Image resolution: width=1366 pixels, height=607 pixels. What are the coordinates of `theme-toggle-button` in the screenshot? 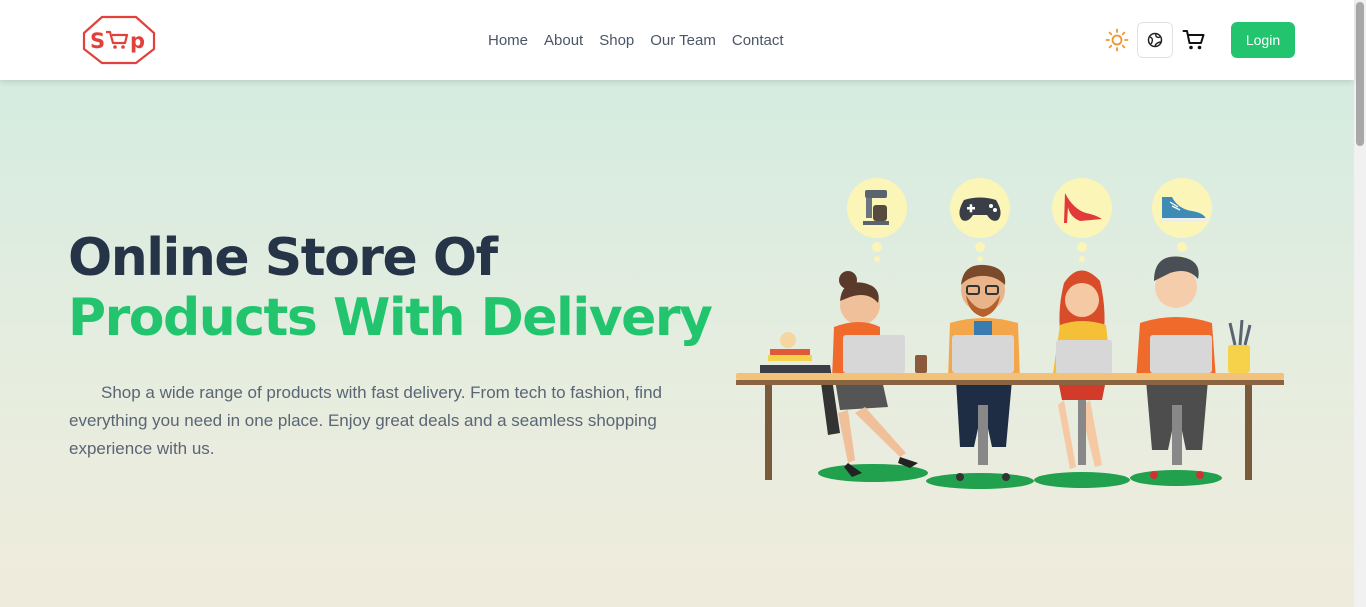 It's located at (1117, 40).